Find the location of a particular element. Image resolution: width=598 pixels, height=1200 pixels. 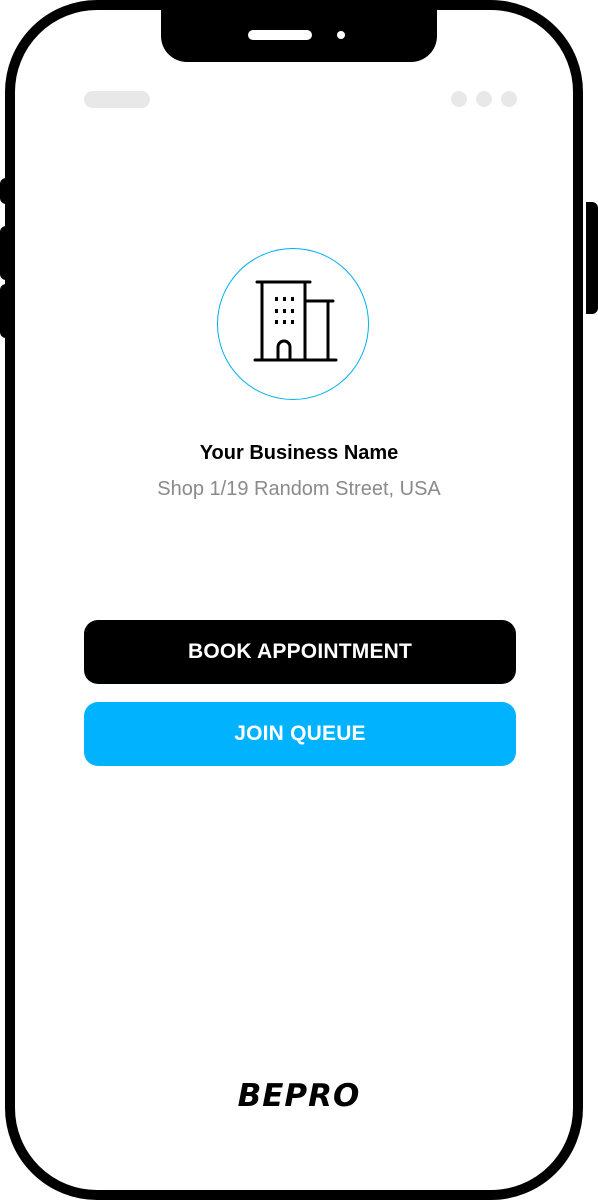

book-appointment-button: BOOK APPOINTMENT is located at coordinates (300, 652).